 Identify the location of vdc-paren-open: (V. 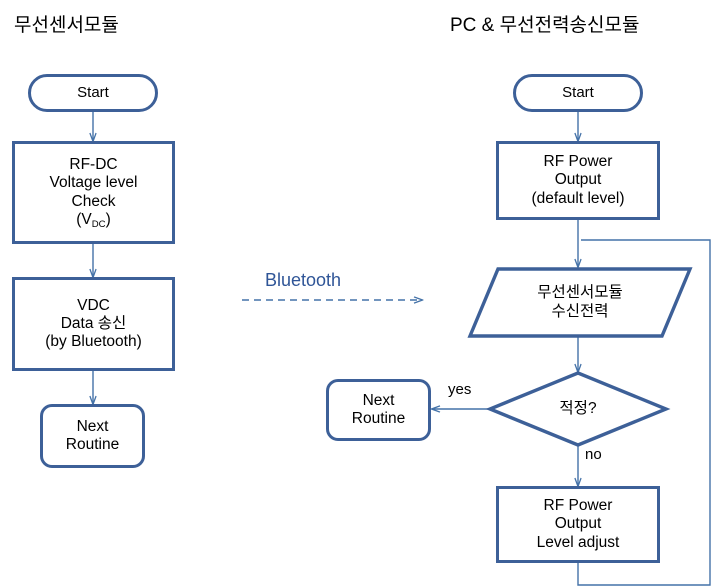
(84, 219).